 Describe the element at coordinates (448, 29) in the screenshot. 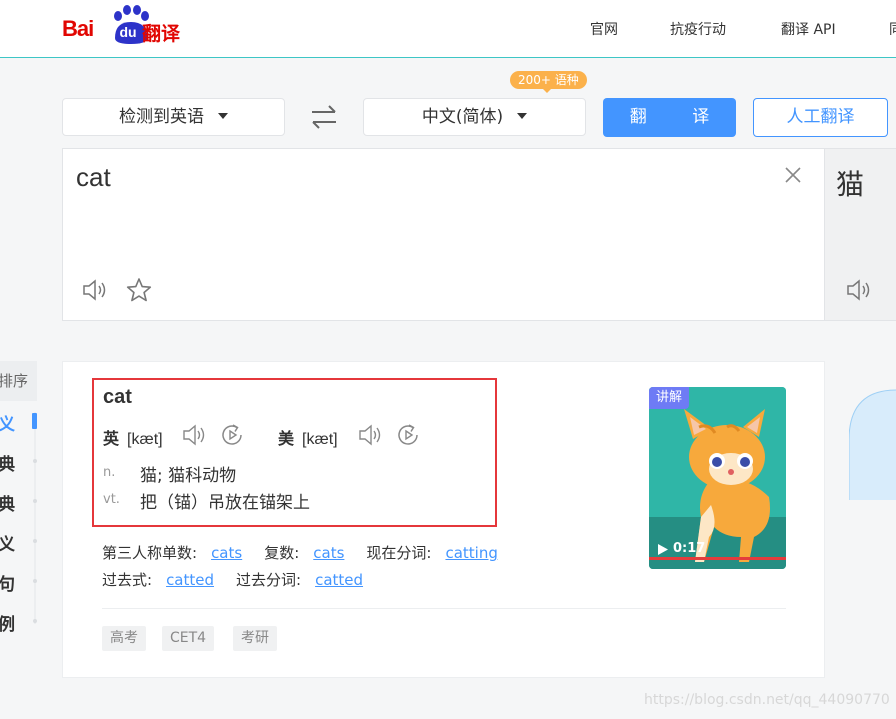

I see `top-header: Bai du 翻译 官网 抗疫行动 翻译 API 同` at that location.